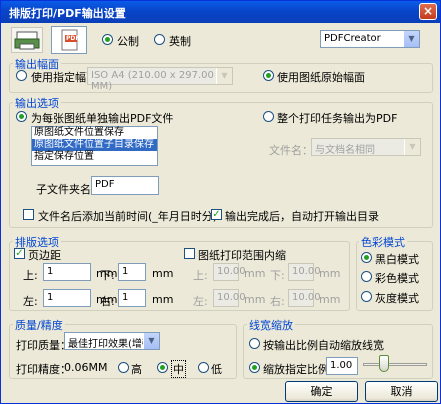 The width and height of the screenshot is (441, 404). Describe the element at coordinates (268, 116) in the screenshot. I see `whole-job-radio` at that location.